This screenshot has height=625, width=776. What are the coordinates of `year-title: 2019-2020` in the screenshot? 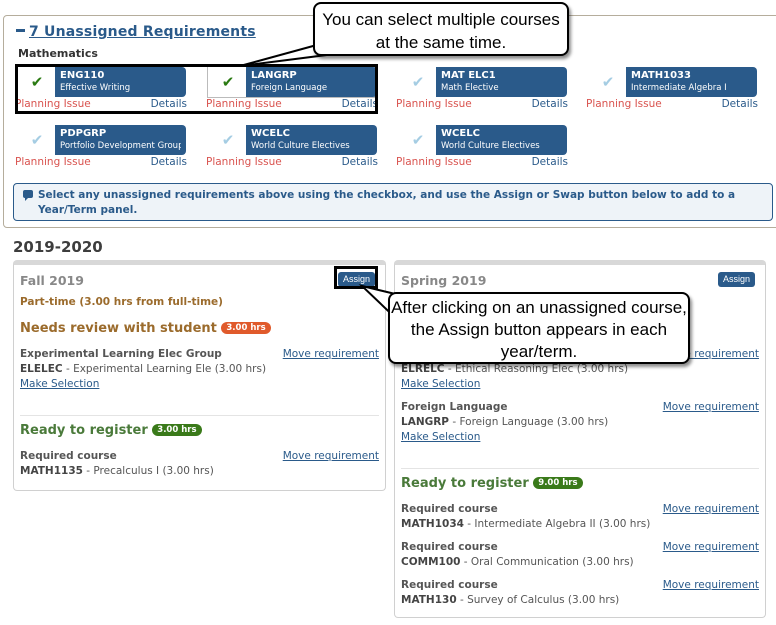 It's located at (58, 247).